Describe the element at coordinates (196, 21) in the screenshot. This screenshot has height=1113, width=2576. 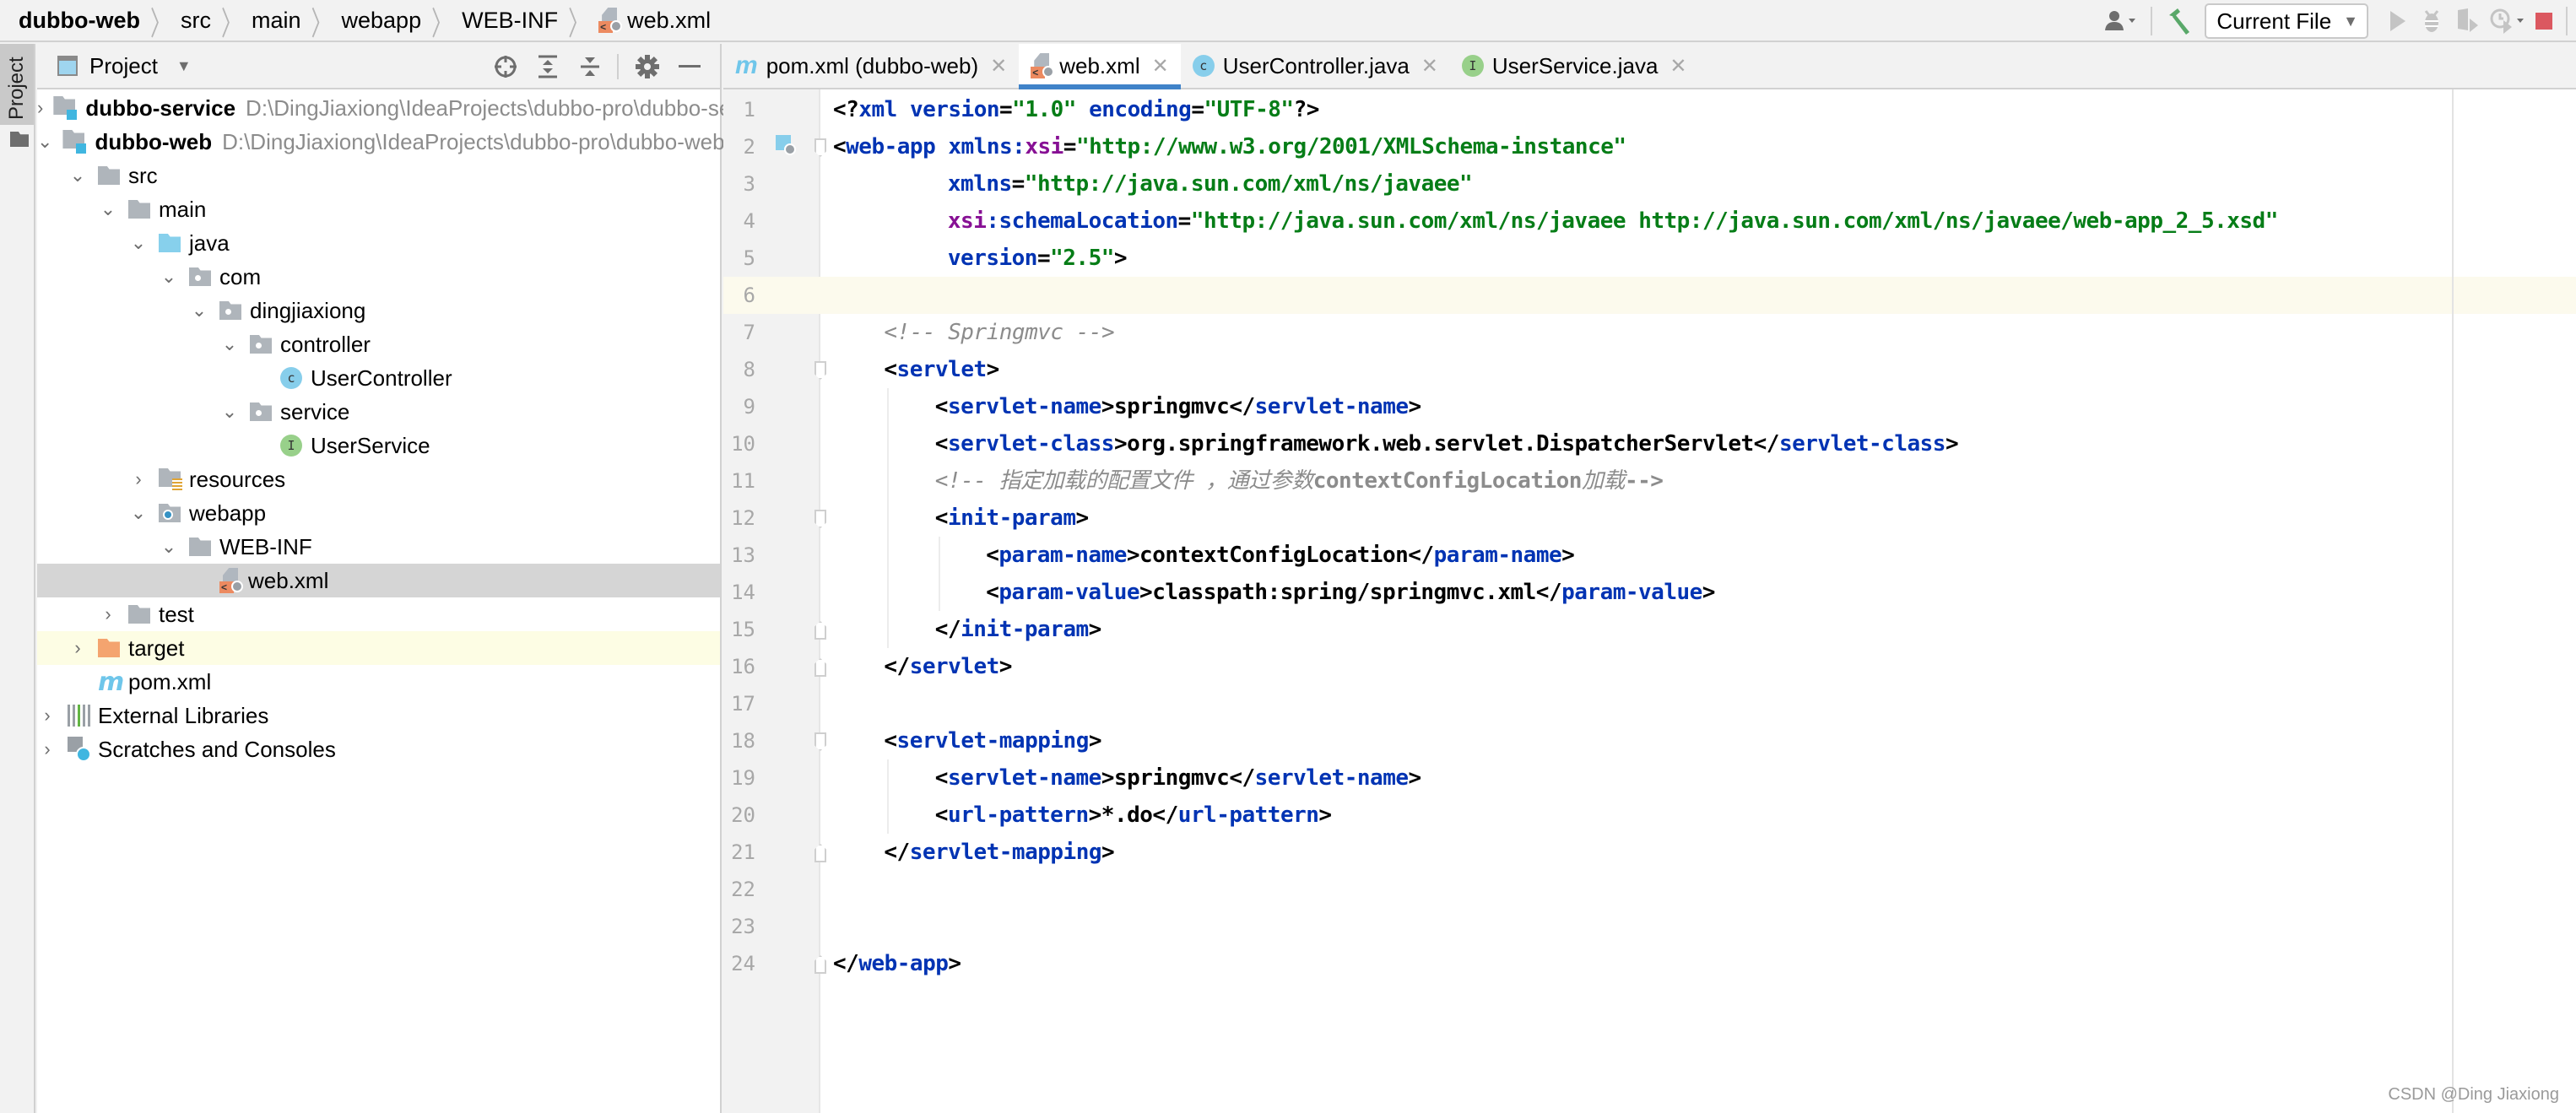
I see `breadcrumb-item-src: src` at that location.